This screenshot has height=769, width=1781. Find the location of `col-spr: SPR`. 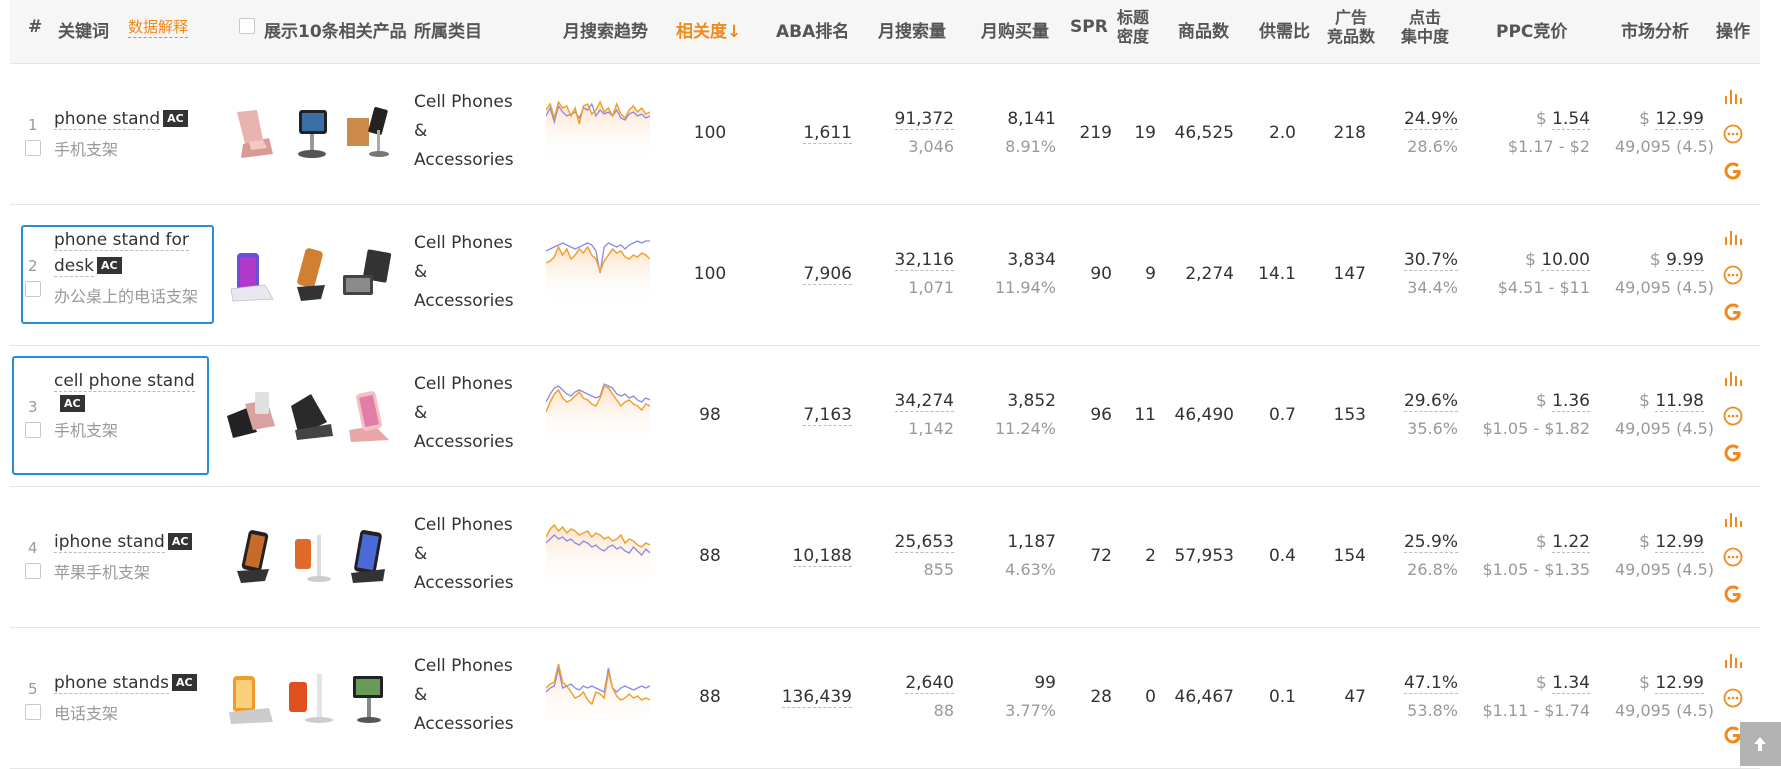

col-spr: SPR is located at coordinates (1089, 27).